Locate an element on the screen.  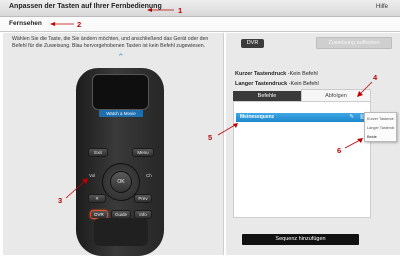
long-press-label: Langer Tastendruck is located at coordinates (261, 84).